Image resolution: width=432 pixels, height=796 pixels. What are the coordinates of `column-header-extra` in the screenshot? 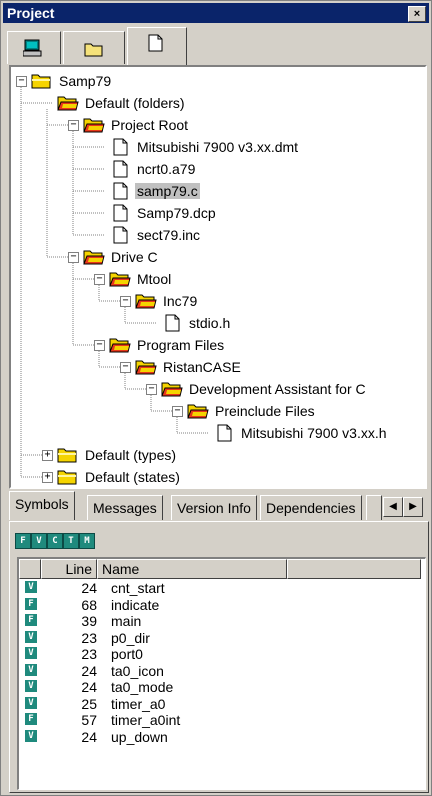 It's located at (354, 569).